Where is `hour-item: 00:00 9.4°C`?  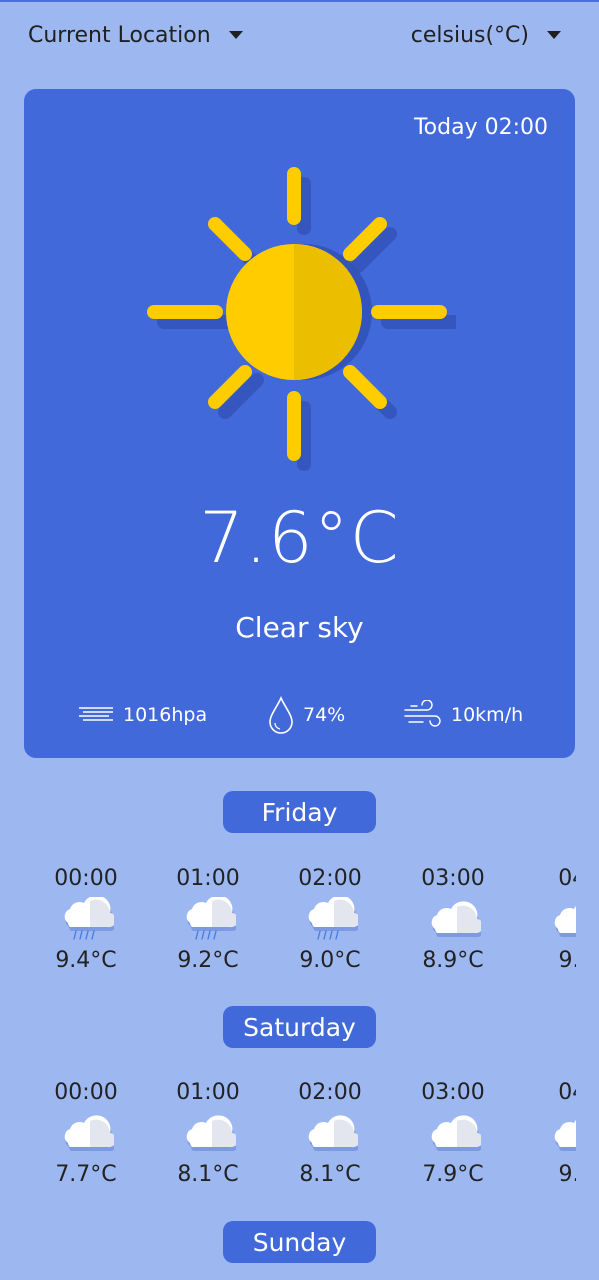 hour-item: 00:00 9.4°C is located at coordinates (86, 920).